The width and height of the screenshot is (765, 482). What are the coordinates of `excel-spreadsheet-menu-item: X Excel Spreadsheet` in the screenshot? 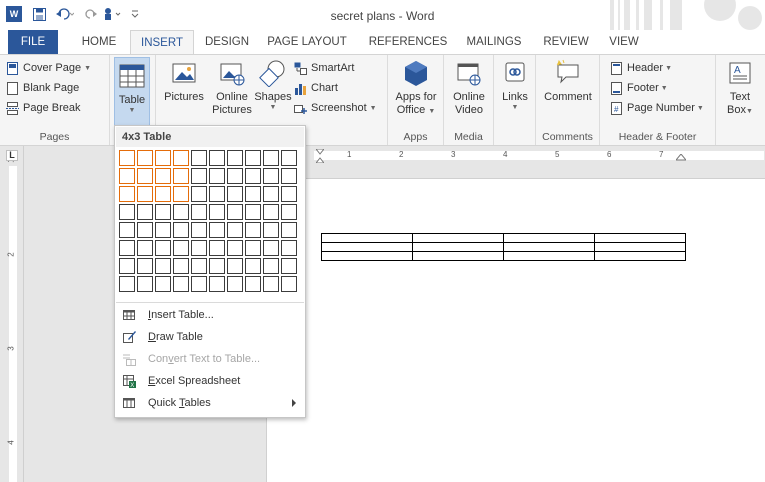 It's located at (210, 381).